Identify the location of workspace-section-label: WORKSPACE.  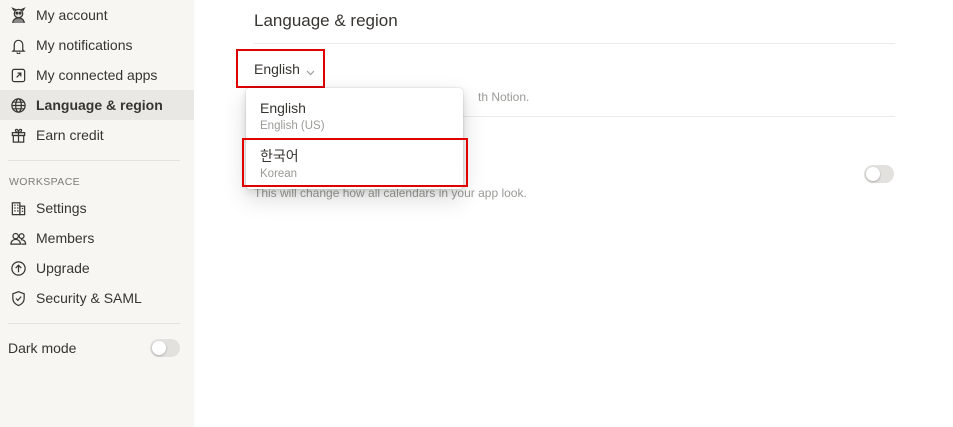
(45, 182).